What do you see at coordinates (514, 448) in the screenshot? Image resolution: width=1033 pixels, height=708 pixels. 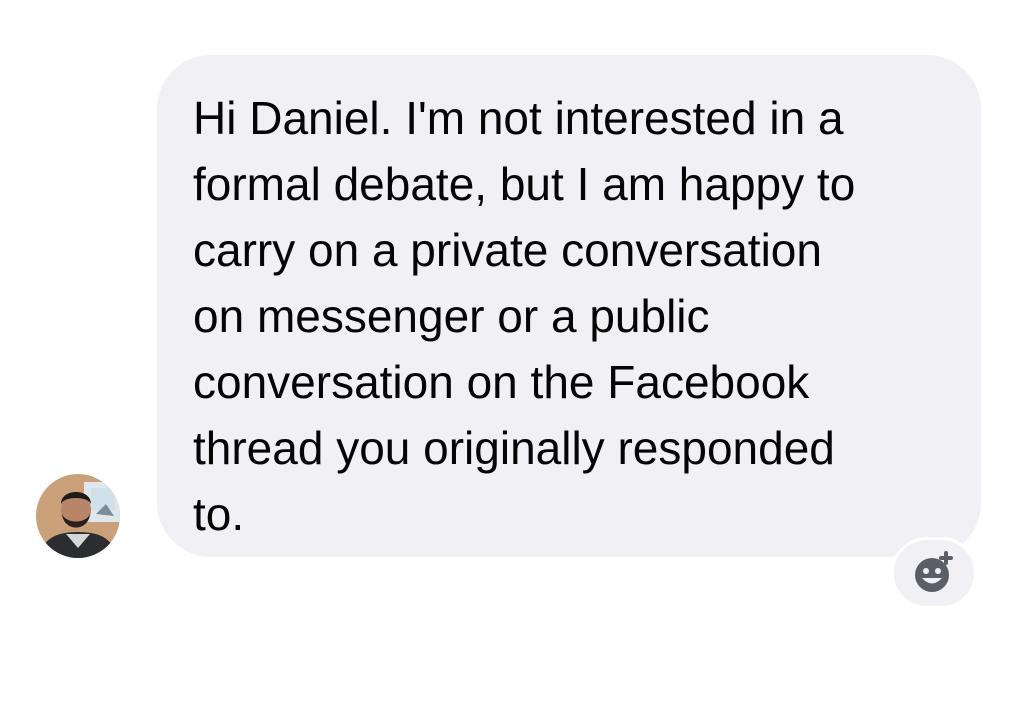 I see `message-text-line: thread you originally responded` at bounding box center [514, 448].